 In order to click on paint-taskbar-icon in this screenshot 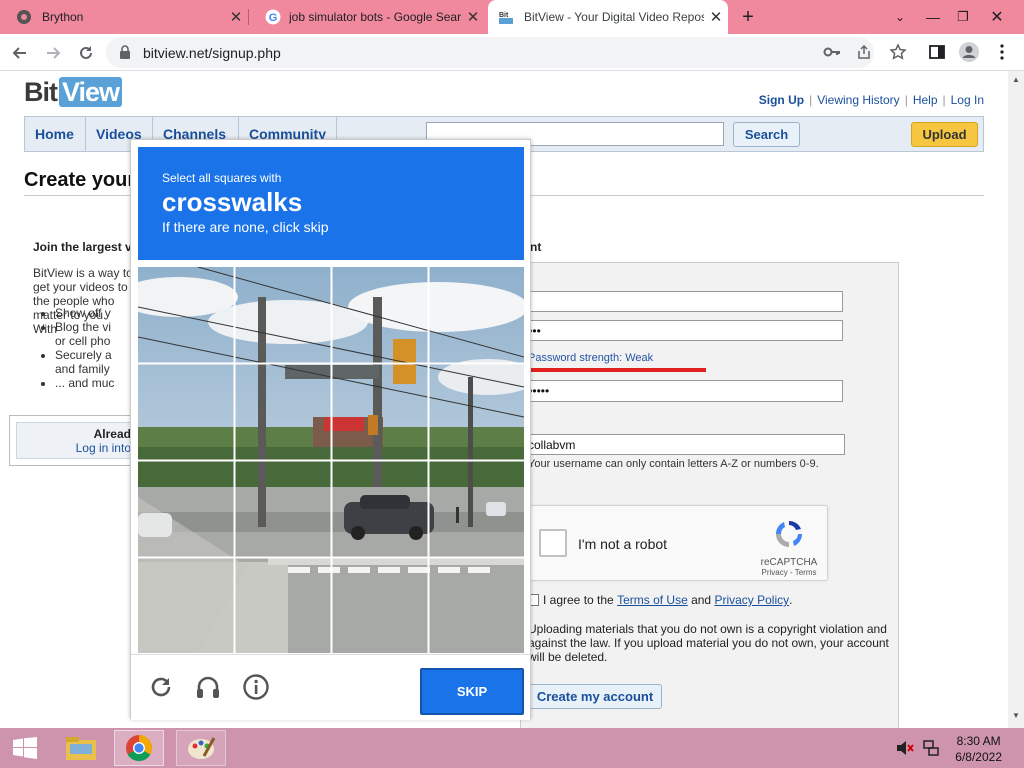, I will do `click(201, 748)`.